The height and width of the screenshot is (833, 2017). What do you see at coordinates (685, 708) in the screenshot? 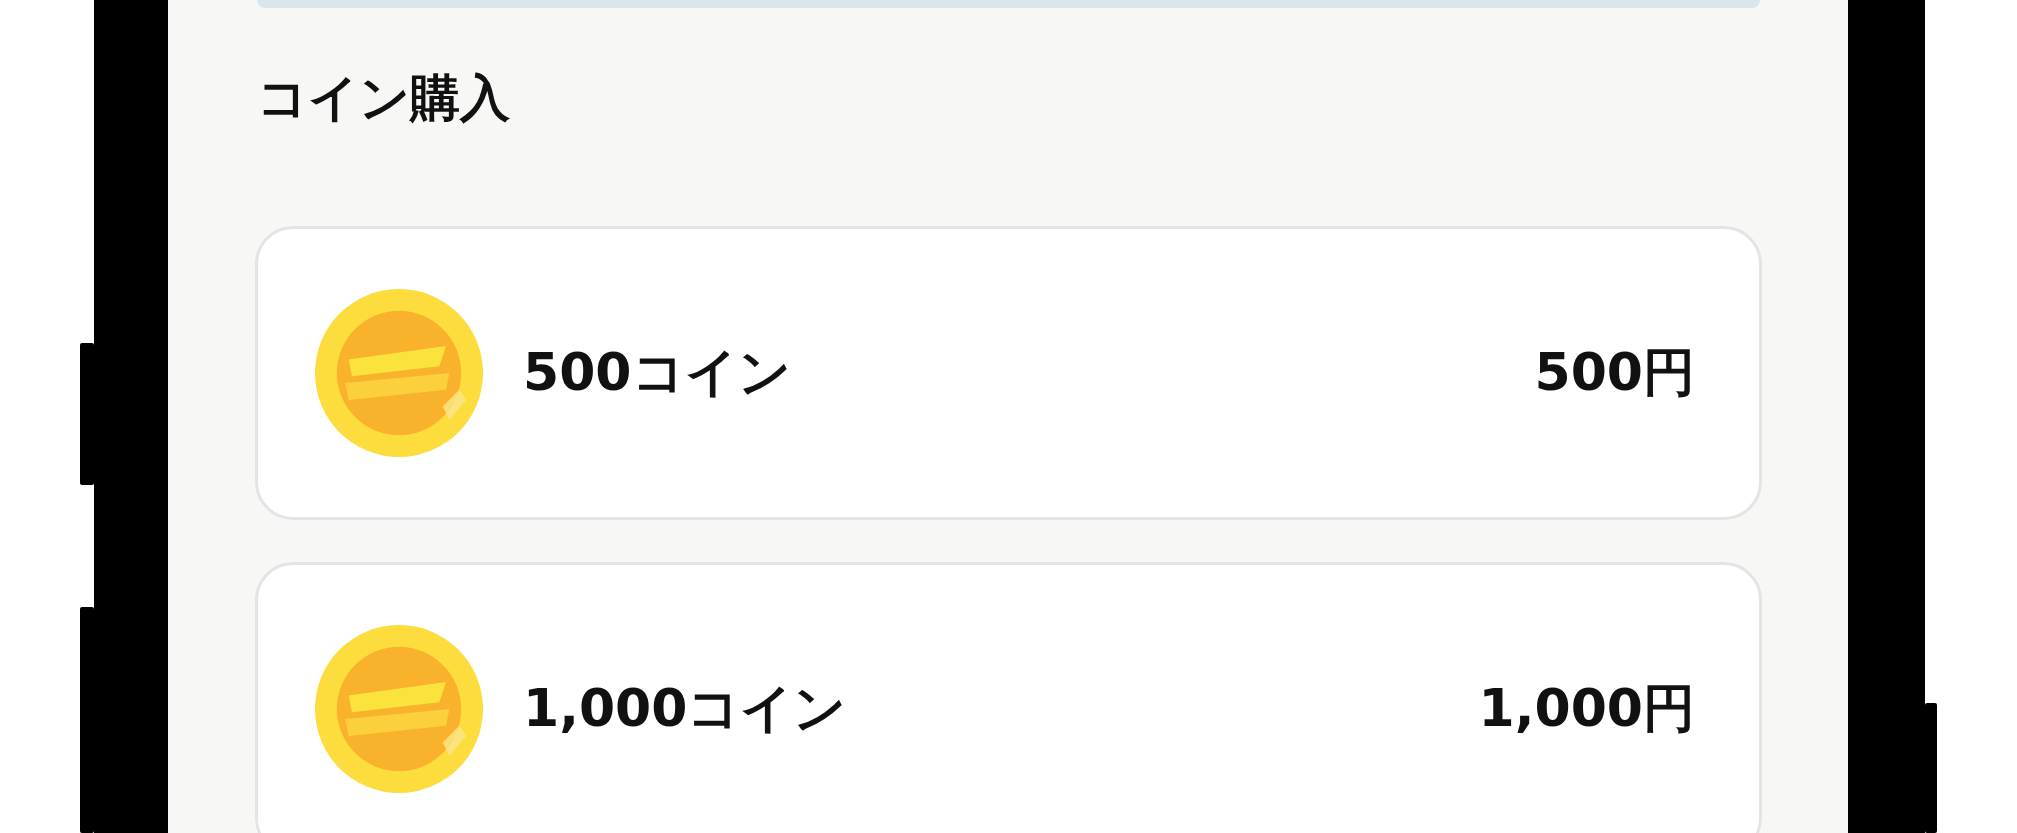
I see `coin-amount: 1,000コイン` at bounding box center [685, 708].